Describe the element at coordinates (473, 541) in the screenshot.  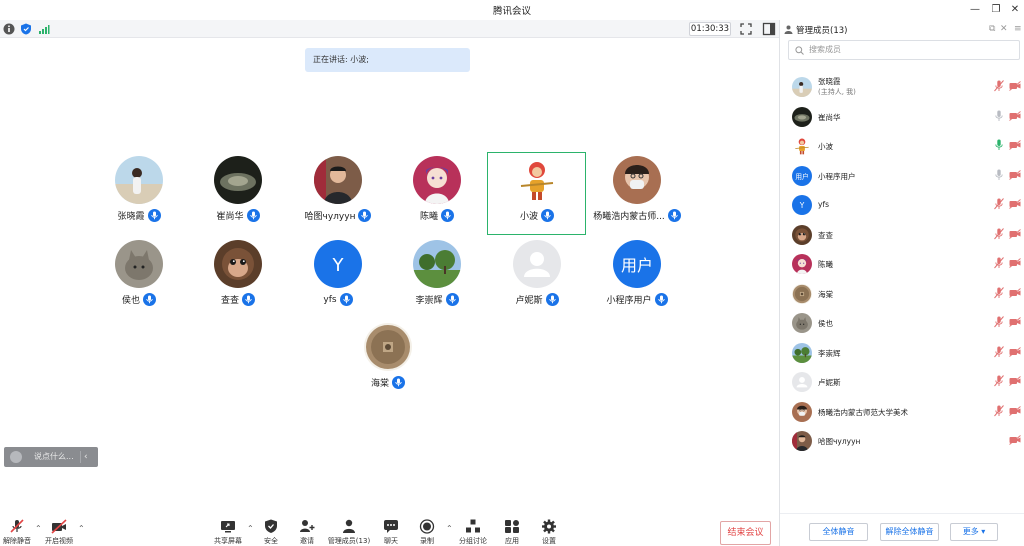
I see `breakout-rooms-label: 分组讨论` at that location.